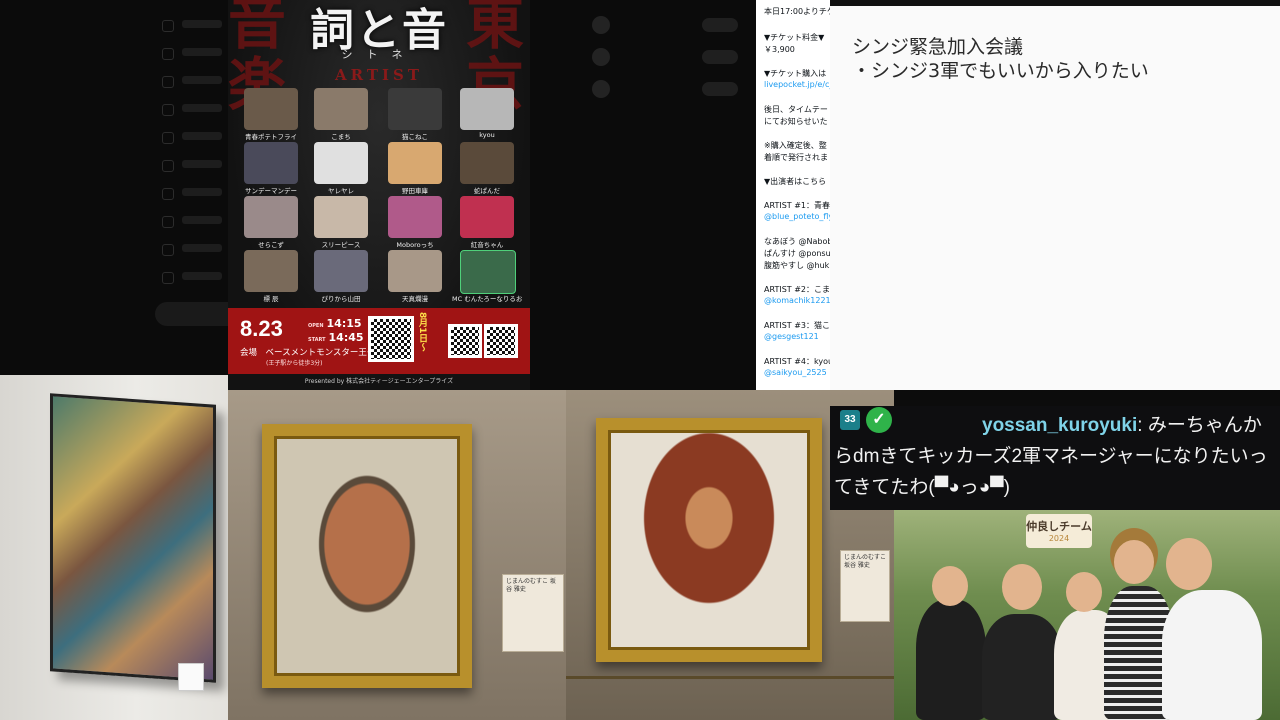  I want to click on artist-cell: MC むんたろーなりるお, so click(487, 278).